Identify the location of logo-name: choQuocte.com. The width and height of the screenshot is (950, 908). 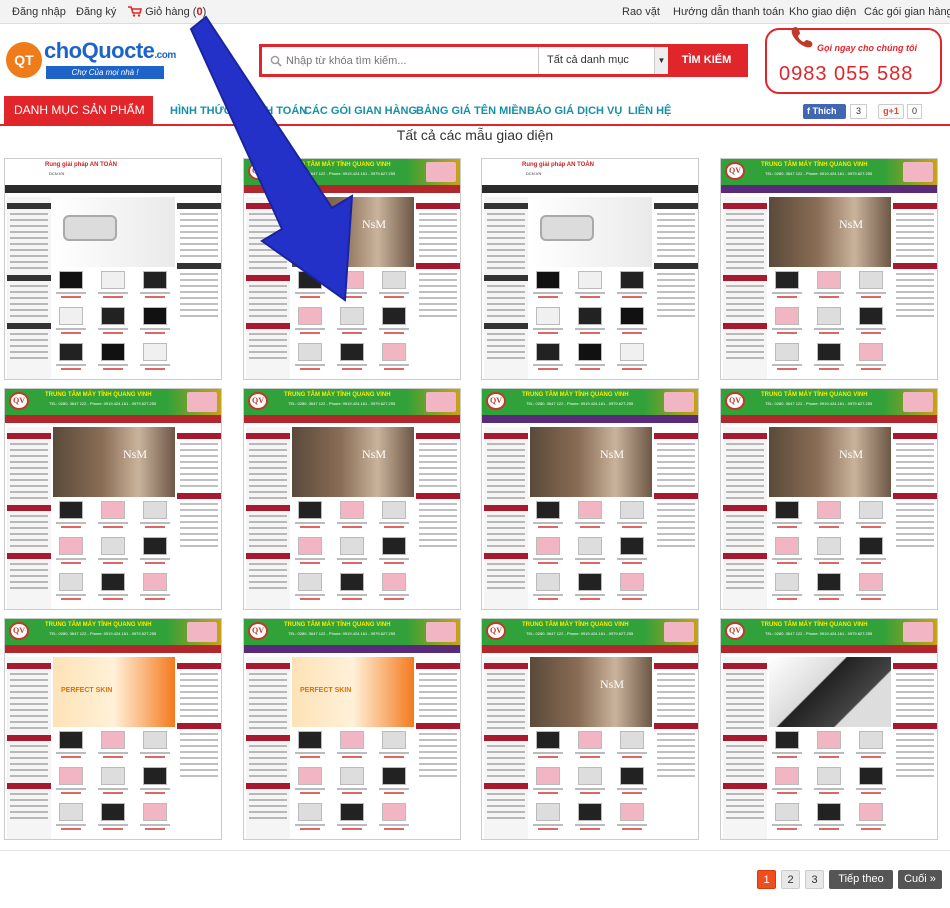
(110, 51).